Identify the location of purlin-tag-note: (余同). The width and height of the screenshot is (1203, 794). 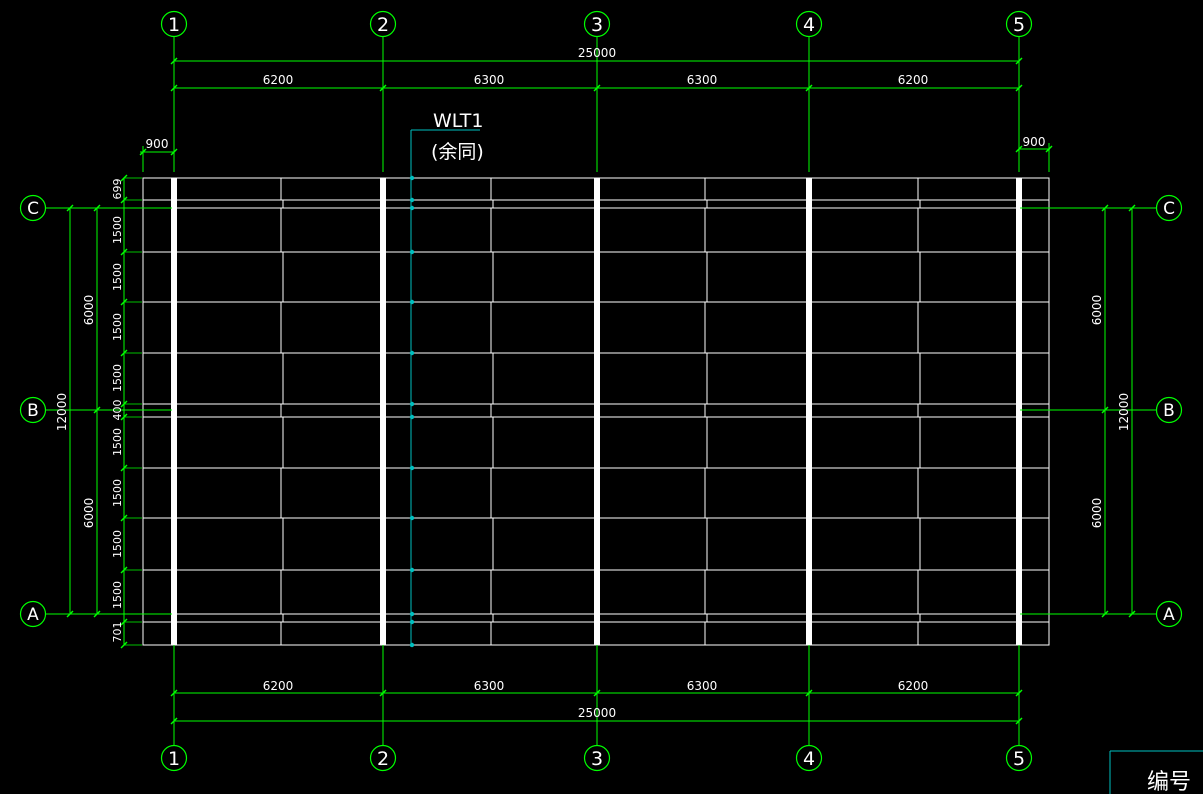
(457, 152).